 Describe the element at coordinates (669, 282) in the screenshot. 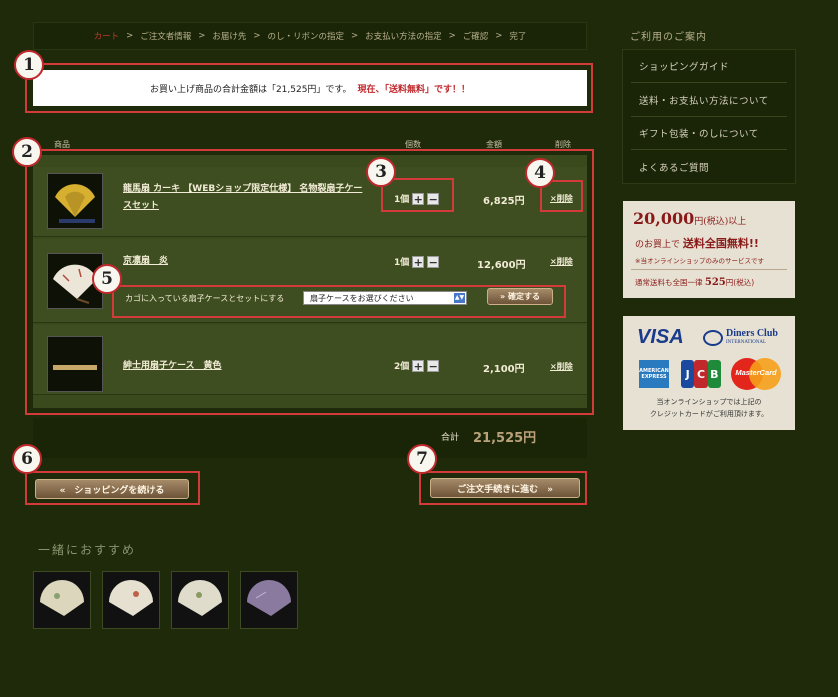

I see `flat-shipping-prefix: 通常送料も全国一律` at that location.